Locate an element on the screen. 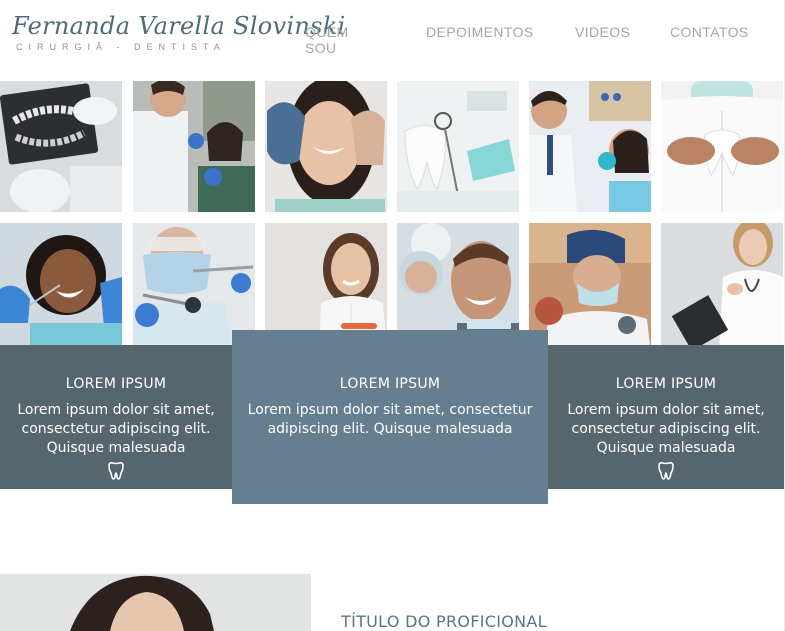 The width and height of the screenshot is (785, 631). doctor-holding-tooth-model-photo is located at coordinates (722, 146).